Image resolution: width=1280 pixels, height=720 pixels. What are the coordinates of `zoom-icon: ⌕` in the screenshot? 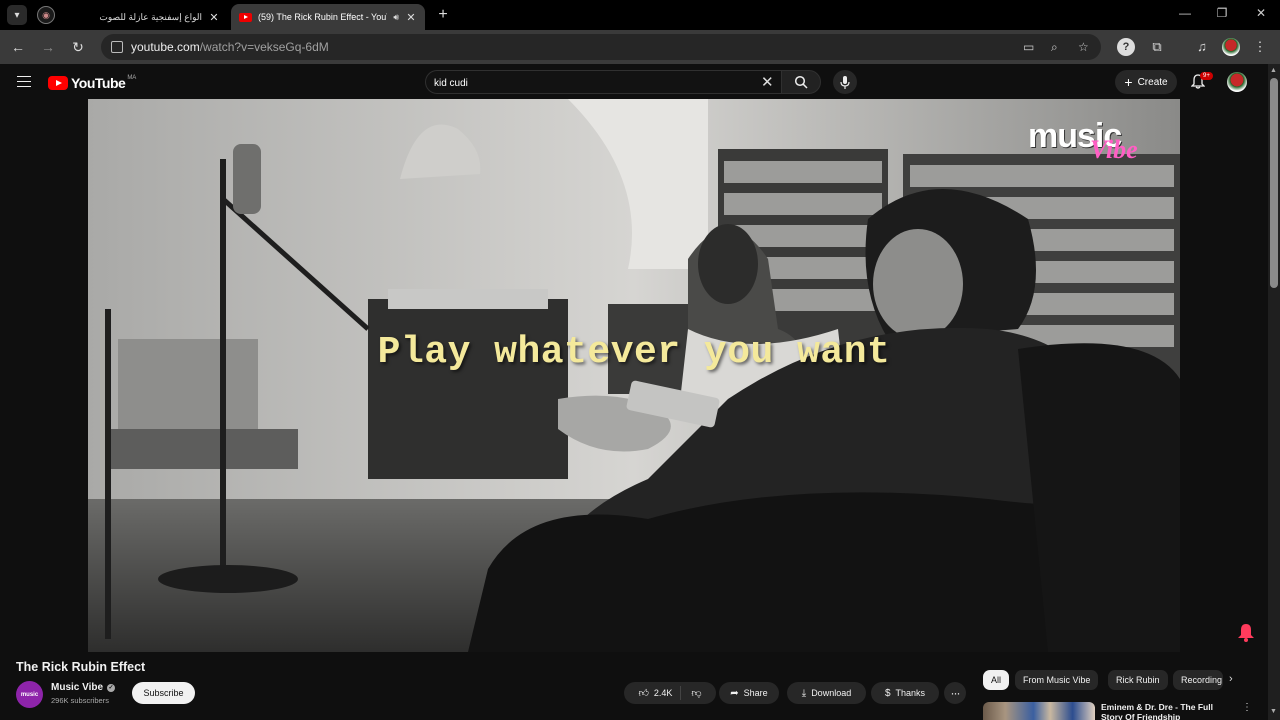 It's located at (1054, 47).